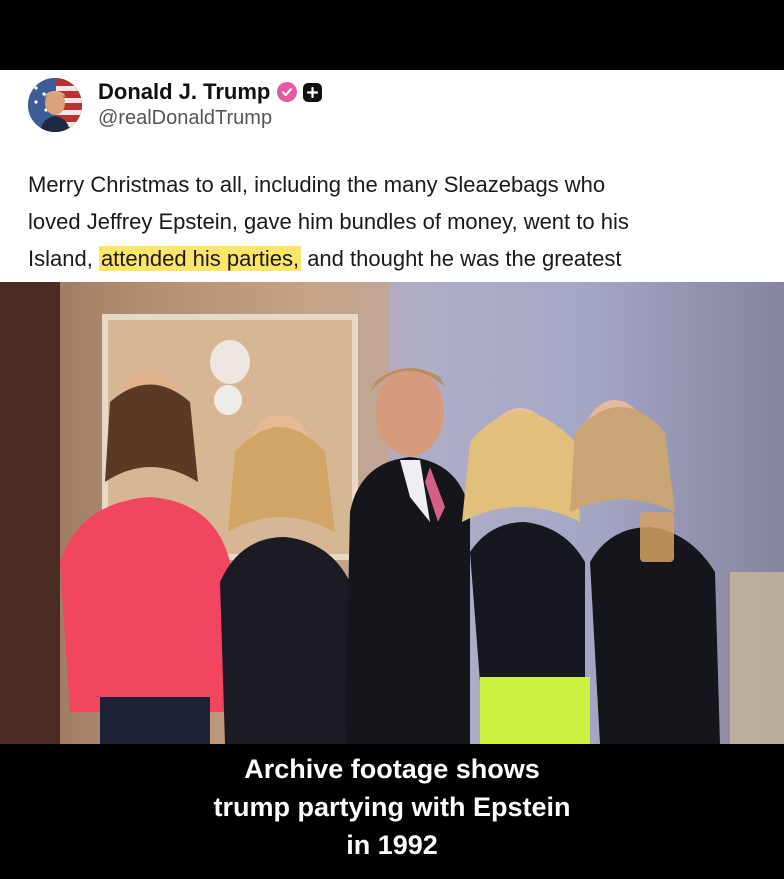 The width and height of the screenshot is (784, 879). What do you see at coordinates (461, 258) in the screenshot?
I see `post-text-segment: and thought he was the greatest` at bounding box center [461, 258].